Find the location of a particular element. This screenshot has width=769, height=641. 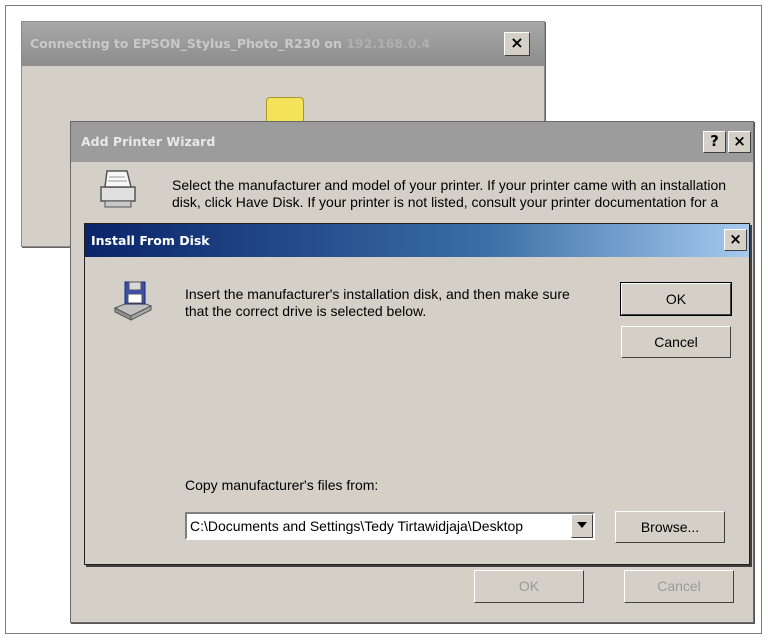

wizard-ok-button: OK is located at coordinates (529, 586).